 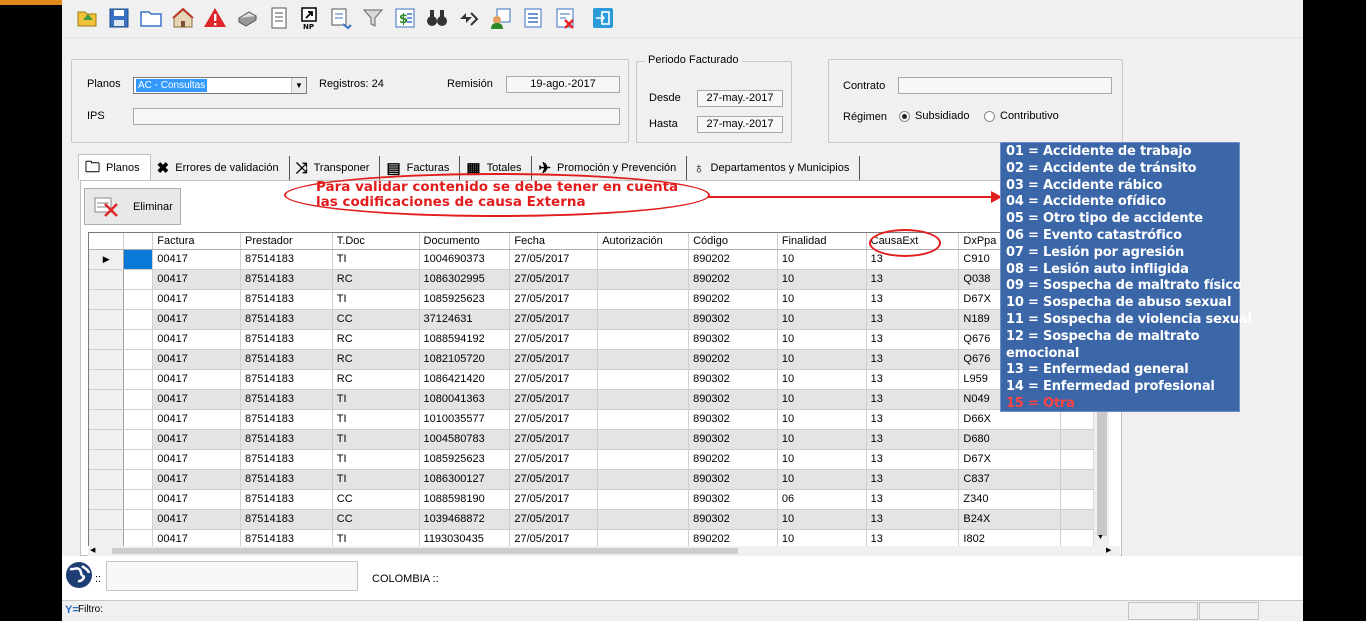 I want to click on np-icon: NP, so click(x=309, y=18).